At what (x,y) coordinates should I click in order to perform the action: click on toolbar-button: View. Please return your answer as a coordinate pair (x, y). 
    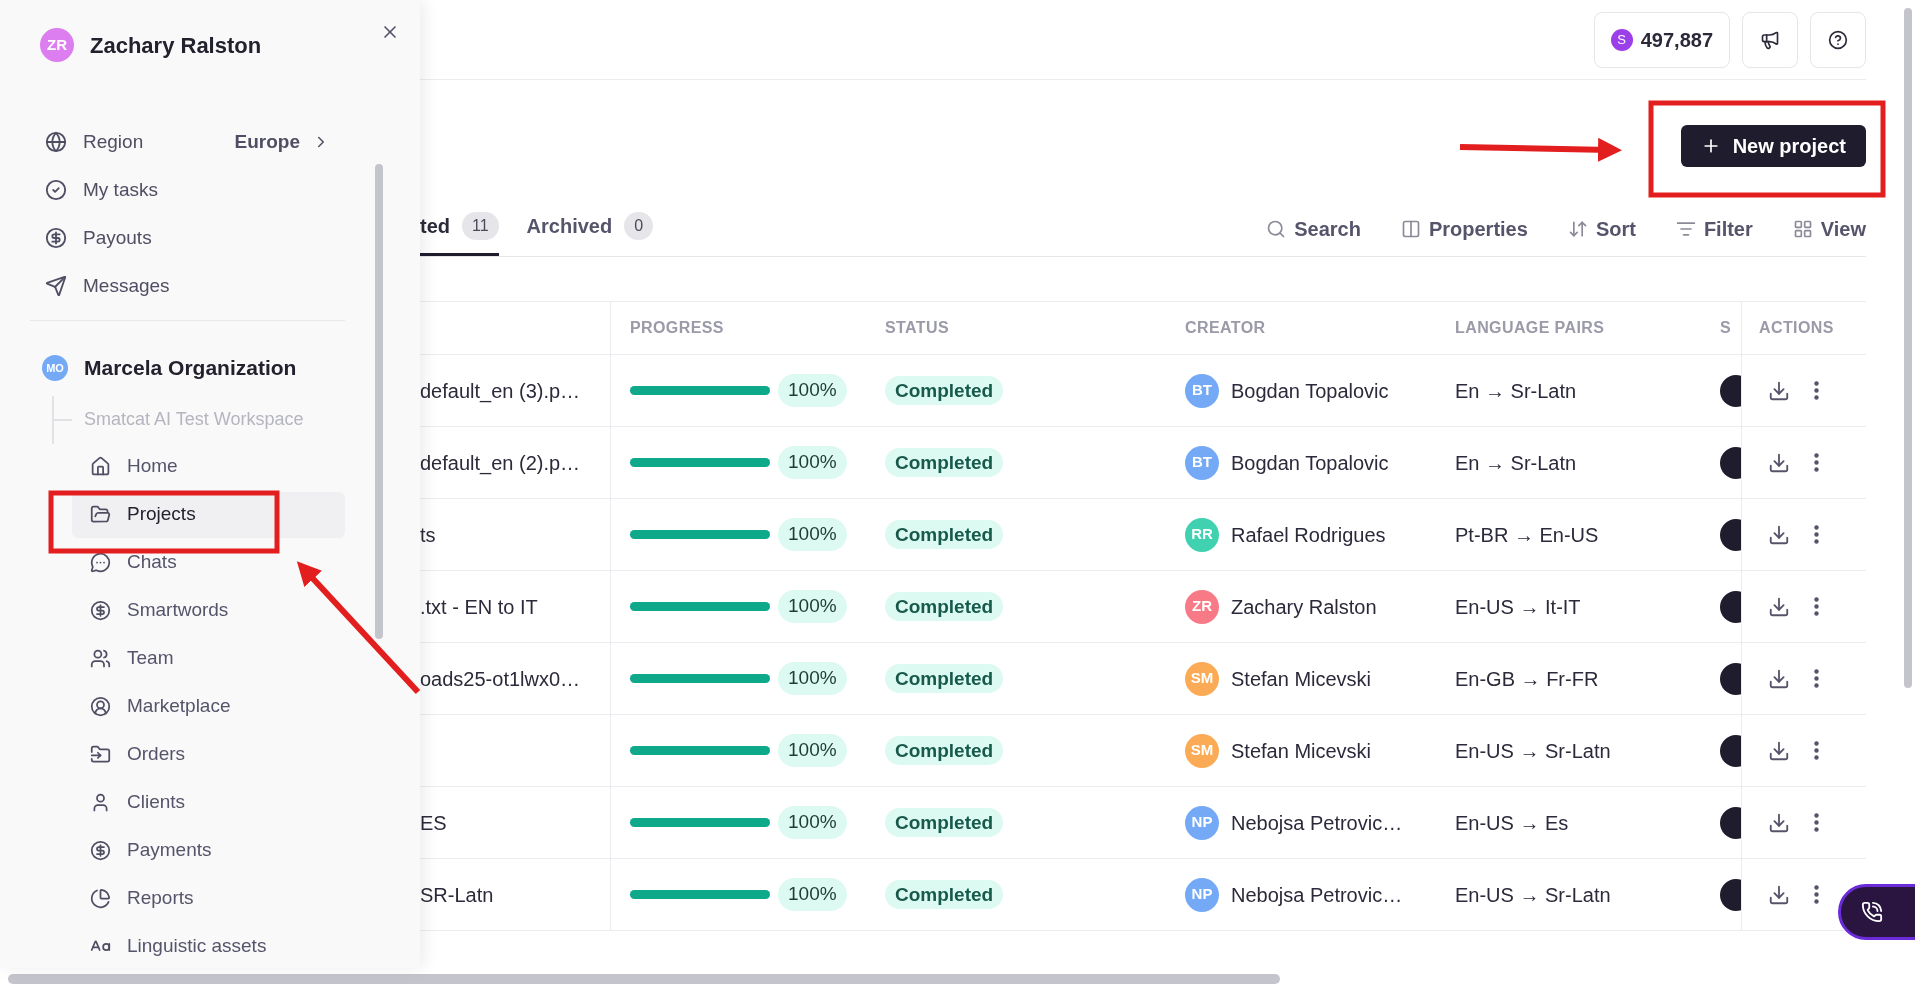
    Looking at the image, I should click on (1829, 229).